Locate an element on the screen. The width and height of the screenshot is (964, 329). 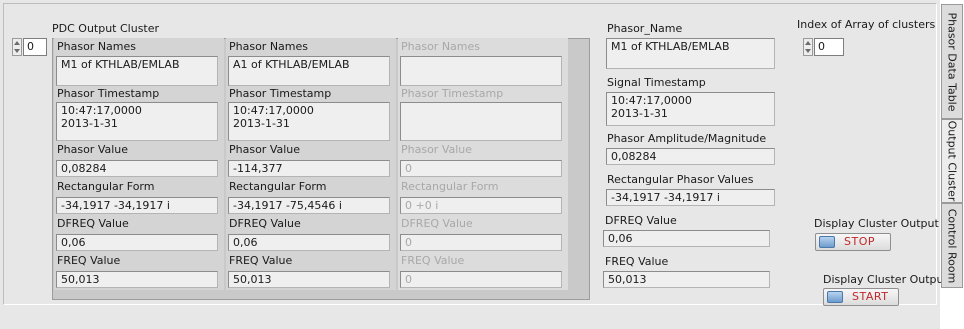
signal-timestamp-indicator: 10:47:17,0000 2013-1-31 is located at coordinates (690, 109).